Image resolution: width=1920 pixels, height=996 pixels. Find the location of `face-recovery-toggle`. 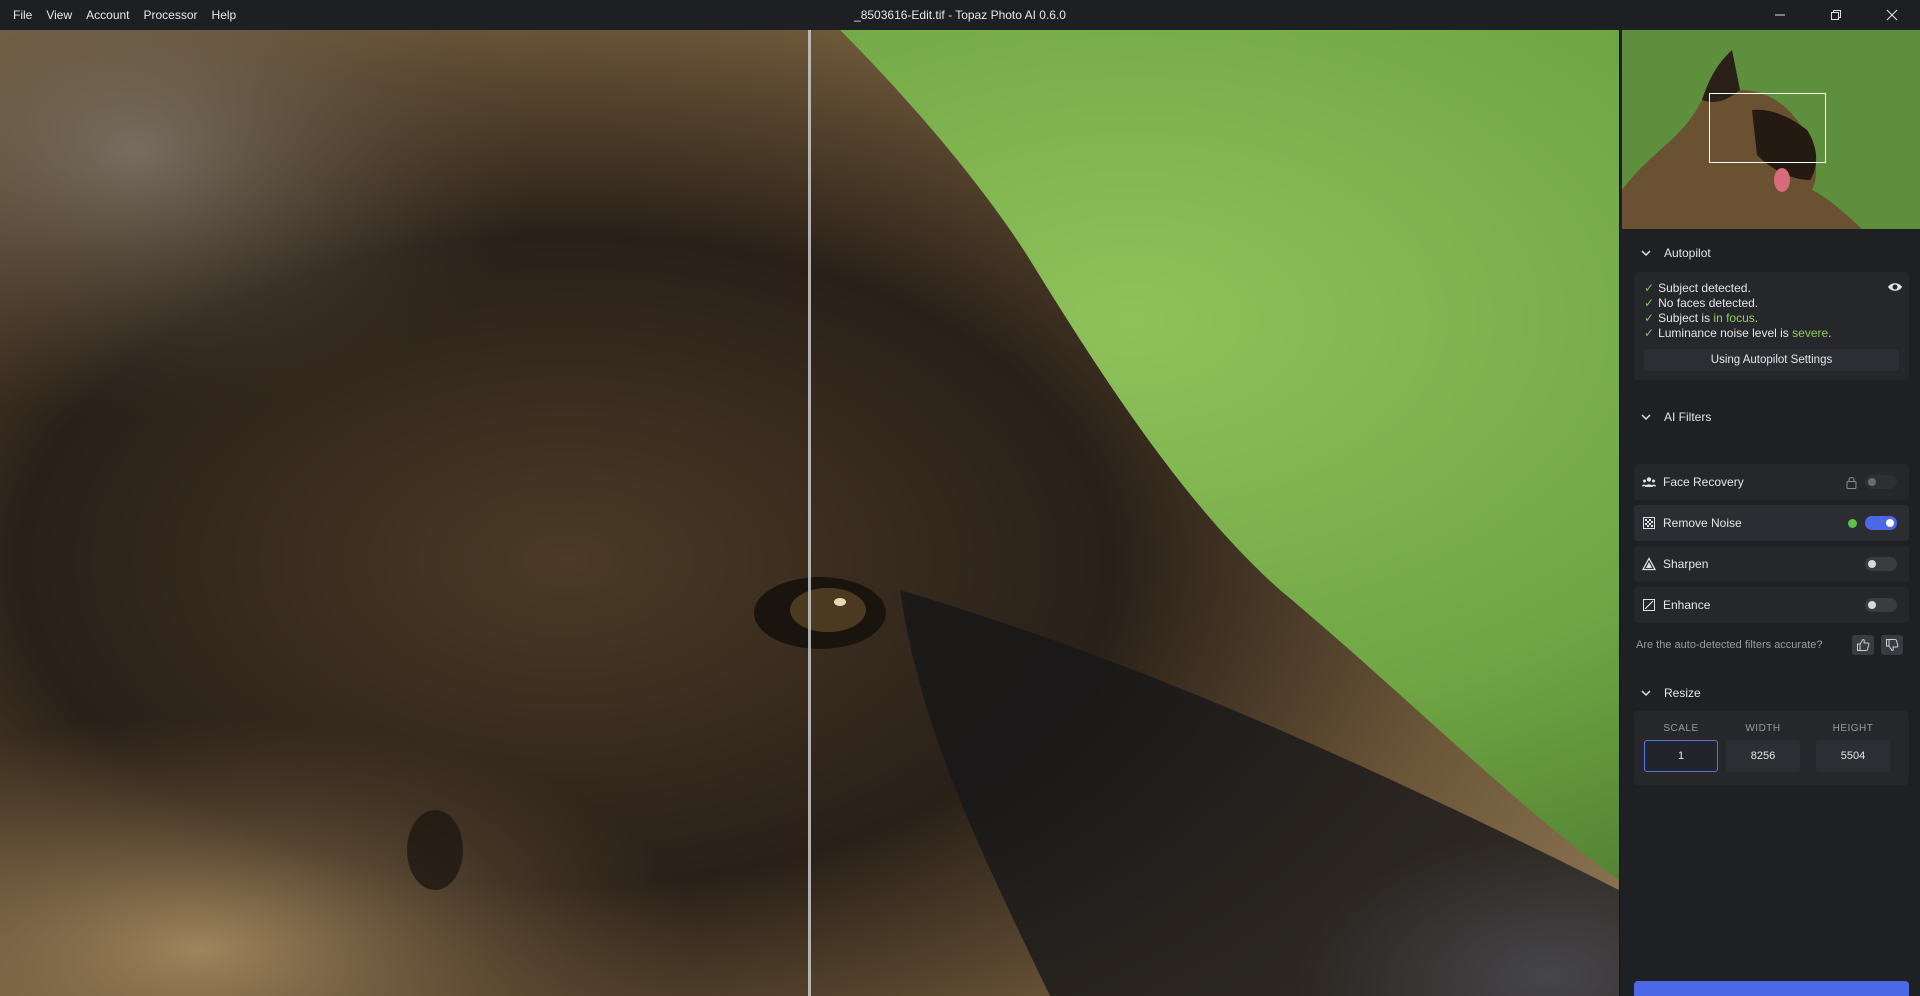

face-recovery-toggle is located at coordinates (1881, 482).